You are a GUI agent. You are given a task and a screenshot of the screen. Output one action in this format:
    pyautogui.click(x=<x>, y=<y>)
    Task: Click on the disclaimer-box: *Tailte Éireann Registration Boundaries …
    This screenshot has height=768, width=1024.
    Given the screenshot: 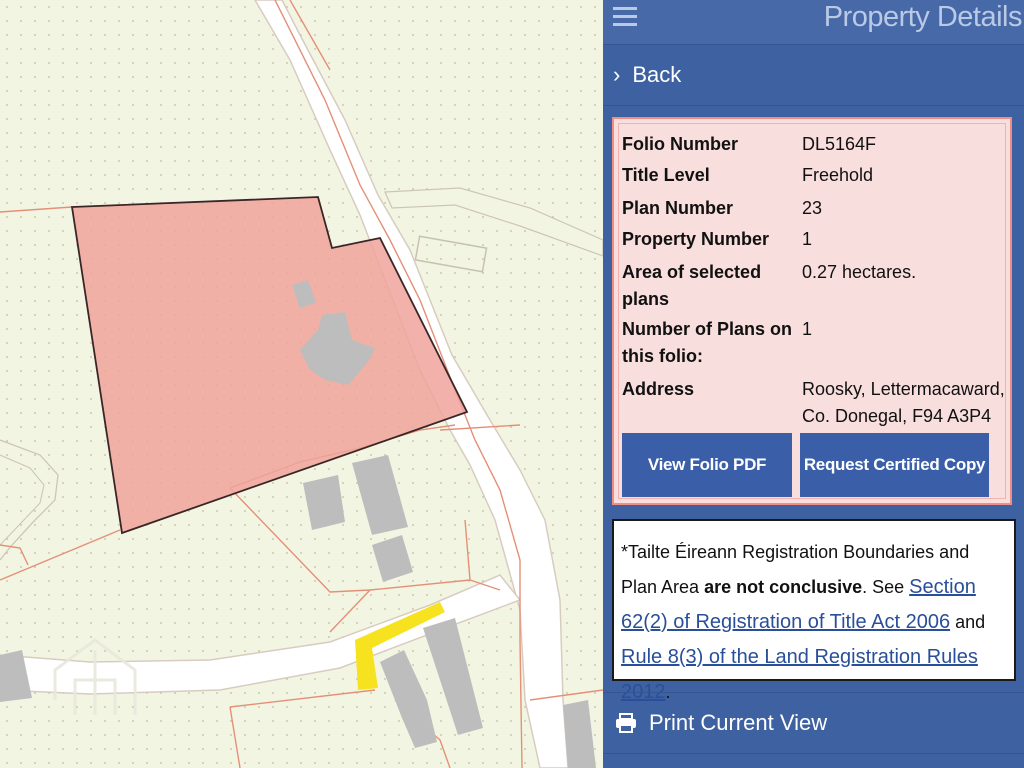 What is the action you would take?
    pyautogui.click(x=814, y=611)
    